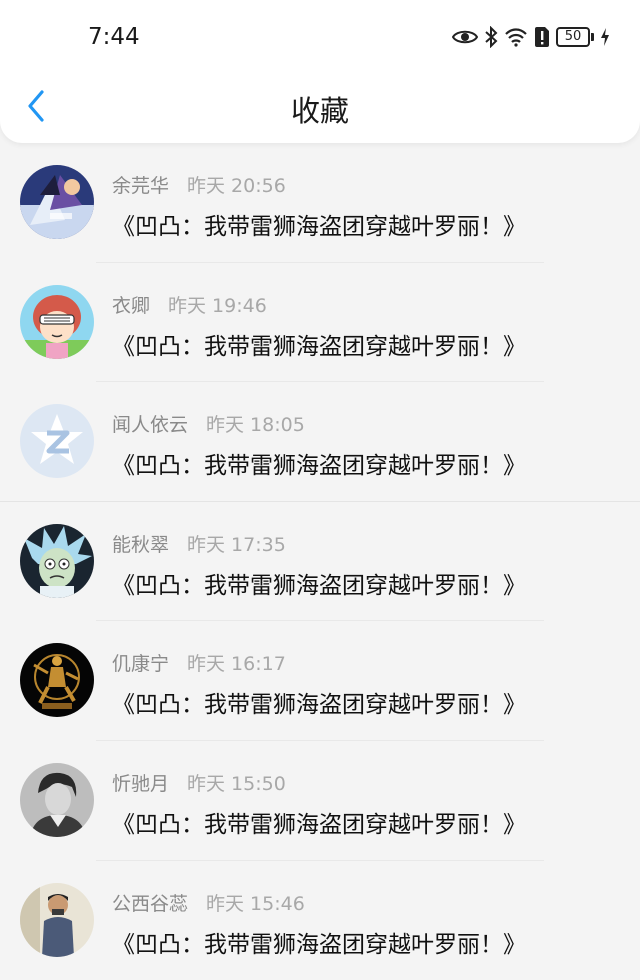 This screenshot has width=640, height=980. What do you see at coordinates (131, 305) in the screenshot?
I see `author-name: 衣卿` at bounding box center [131, 305].